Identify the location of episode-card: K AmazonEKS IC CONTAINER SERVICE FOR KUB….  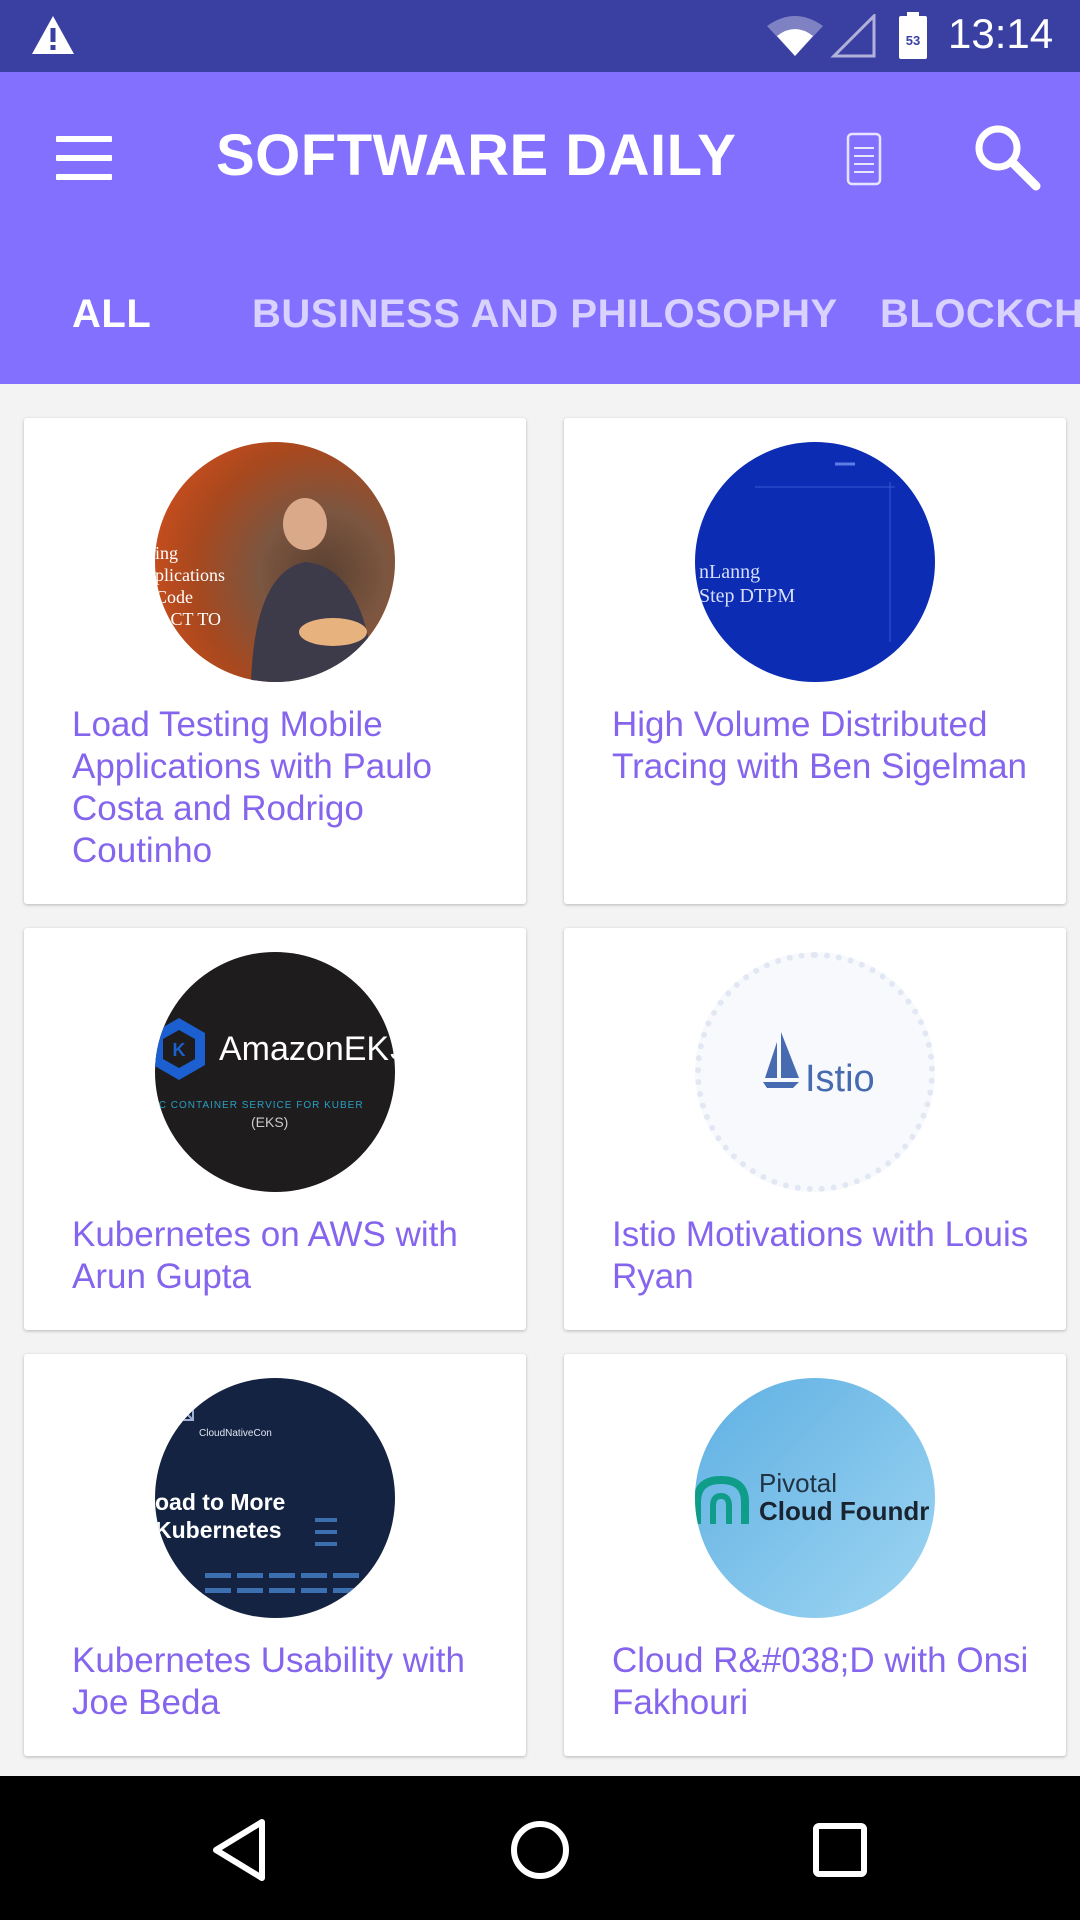
(275, 1129).